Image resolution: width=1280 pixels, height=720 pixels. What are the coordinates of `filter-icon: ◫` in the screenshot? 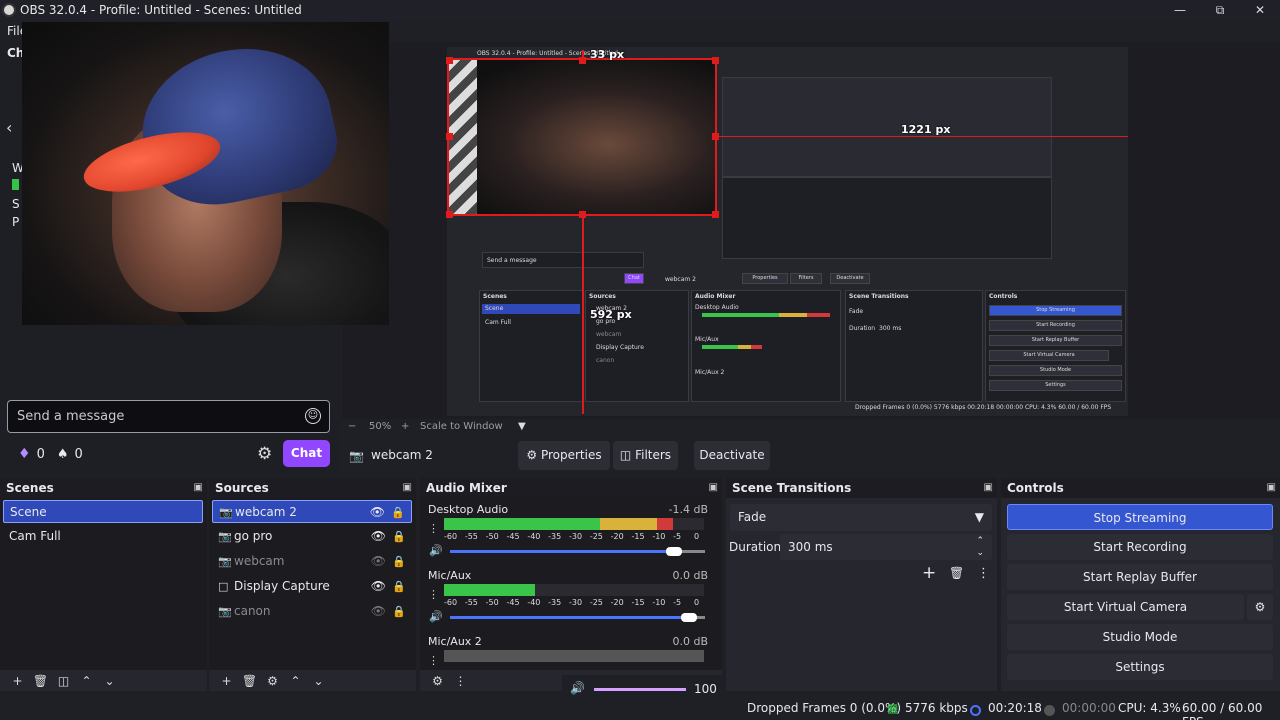 It's located at (63, 681).